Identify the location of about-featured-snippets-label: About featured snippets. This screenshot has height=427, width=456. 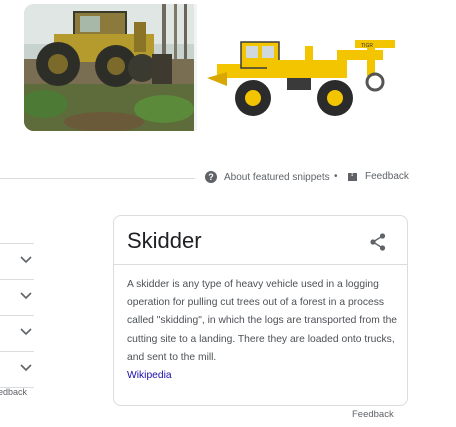
(277, 177).